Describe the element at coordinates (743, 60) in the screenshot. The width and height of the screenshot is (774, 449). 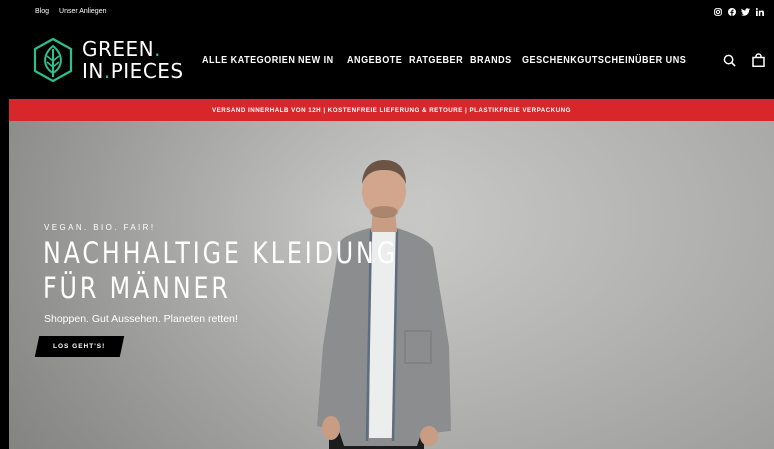
I see `header-actions` at that location.